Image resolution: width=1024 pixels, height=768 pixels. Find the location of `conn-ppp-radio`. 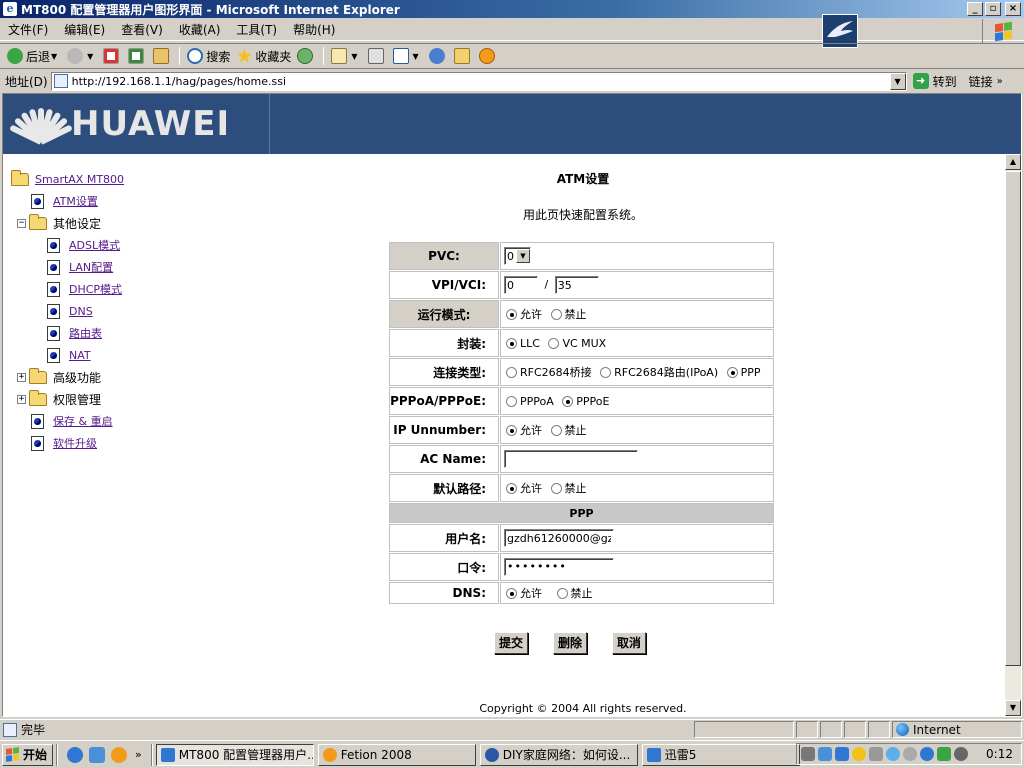

conn-ppp-radio is located at coordinates (732, 372).